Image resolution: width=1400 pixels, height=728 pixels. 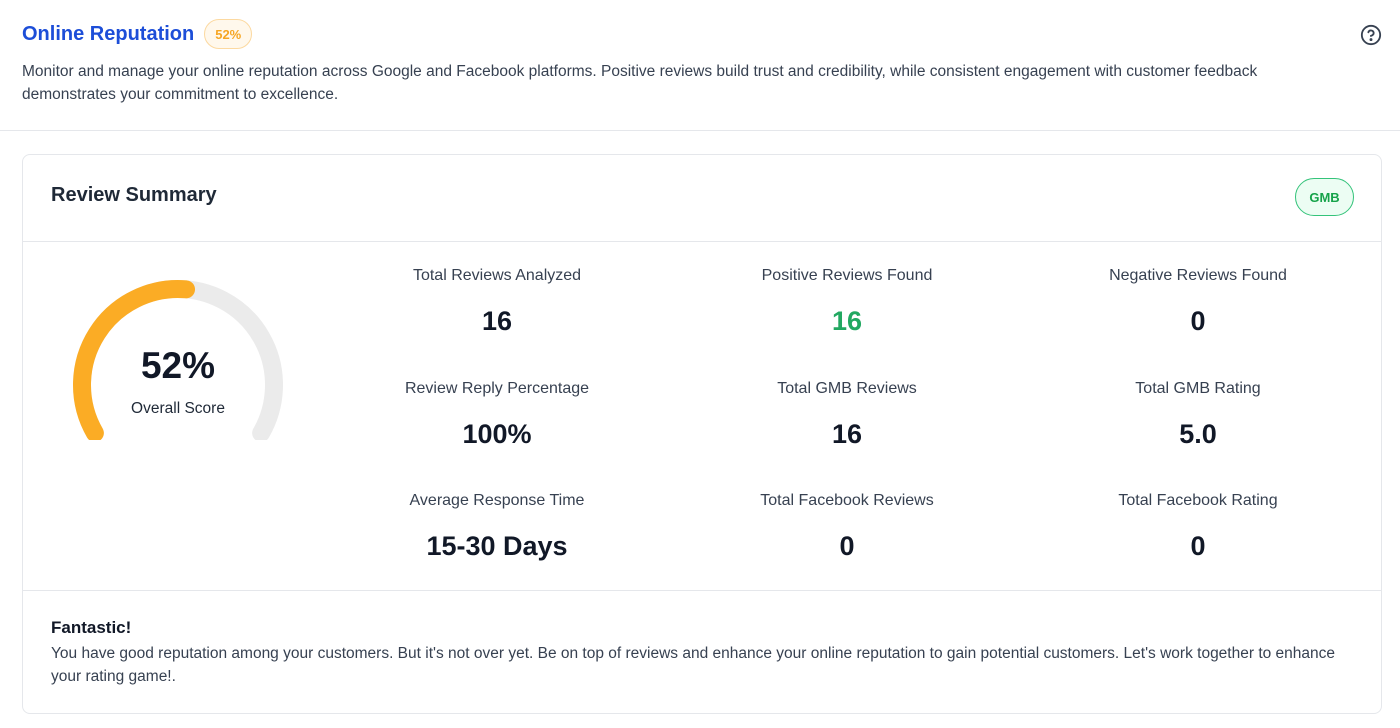 I want to click on stat-label: Total Facebook Reviews, so click(x=847, y=500).